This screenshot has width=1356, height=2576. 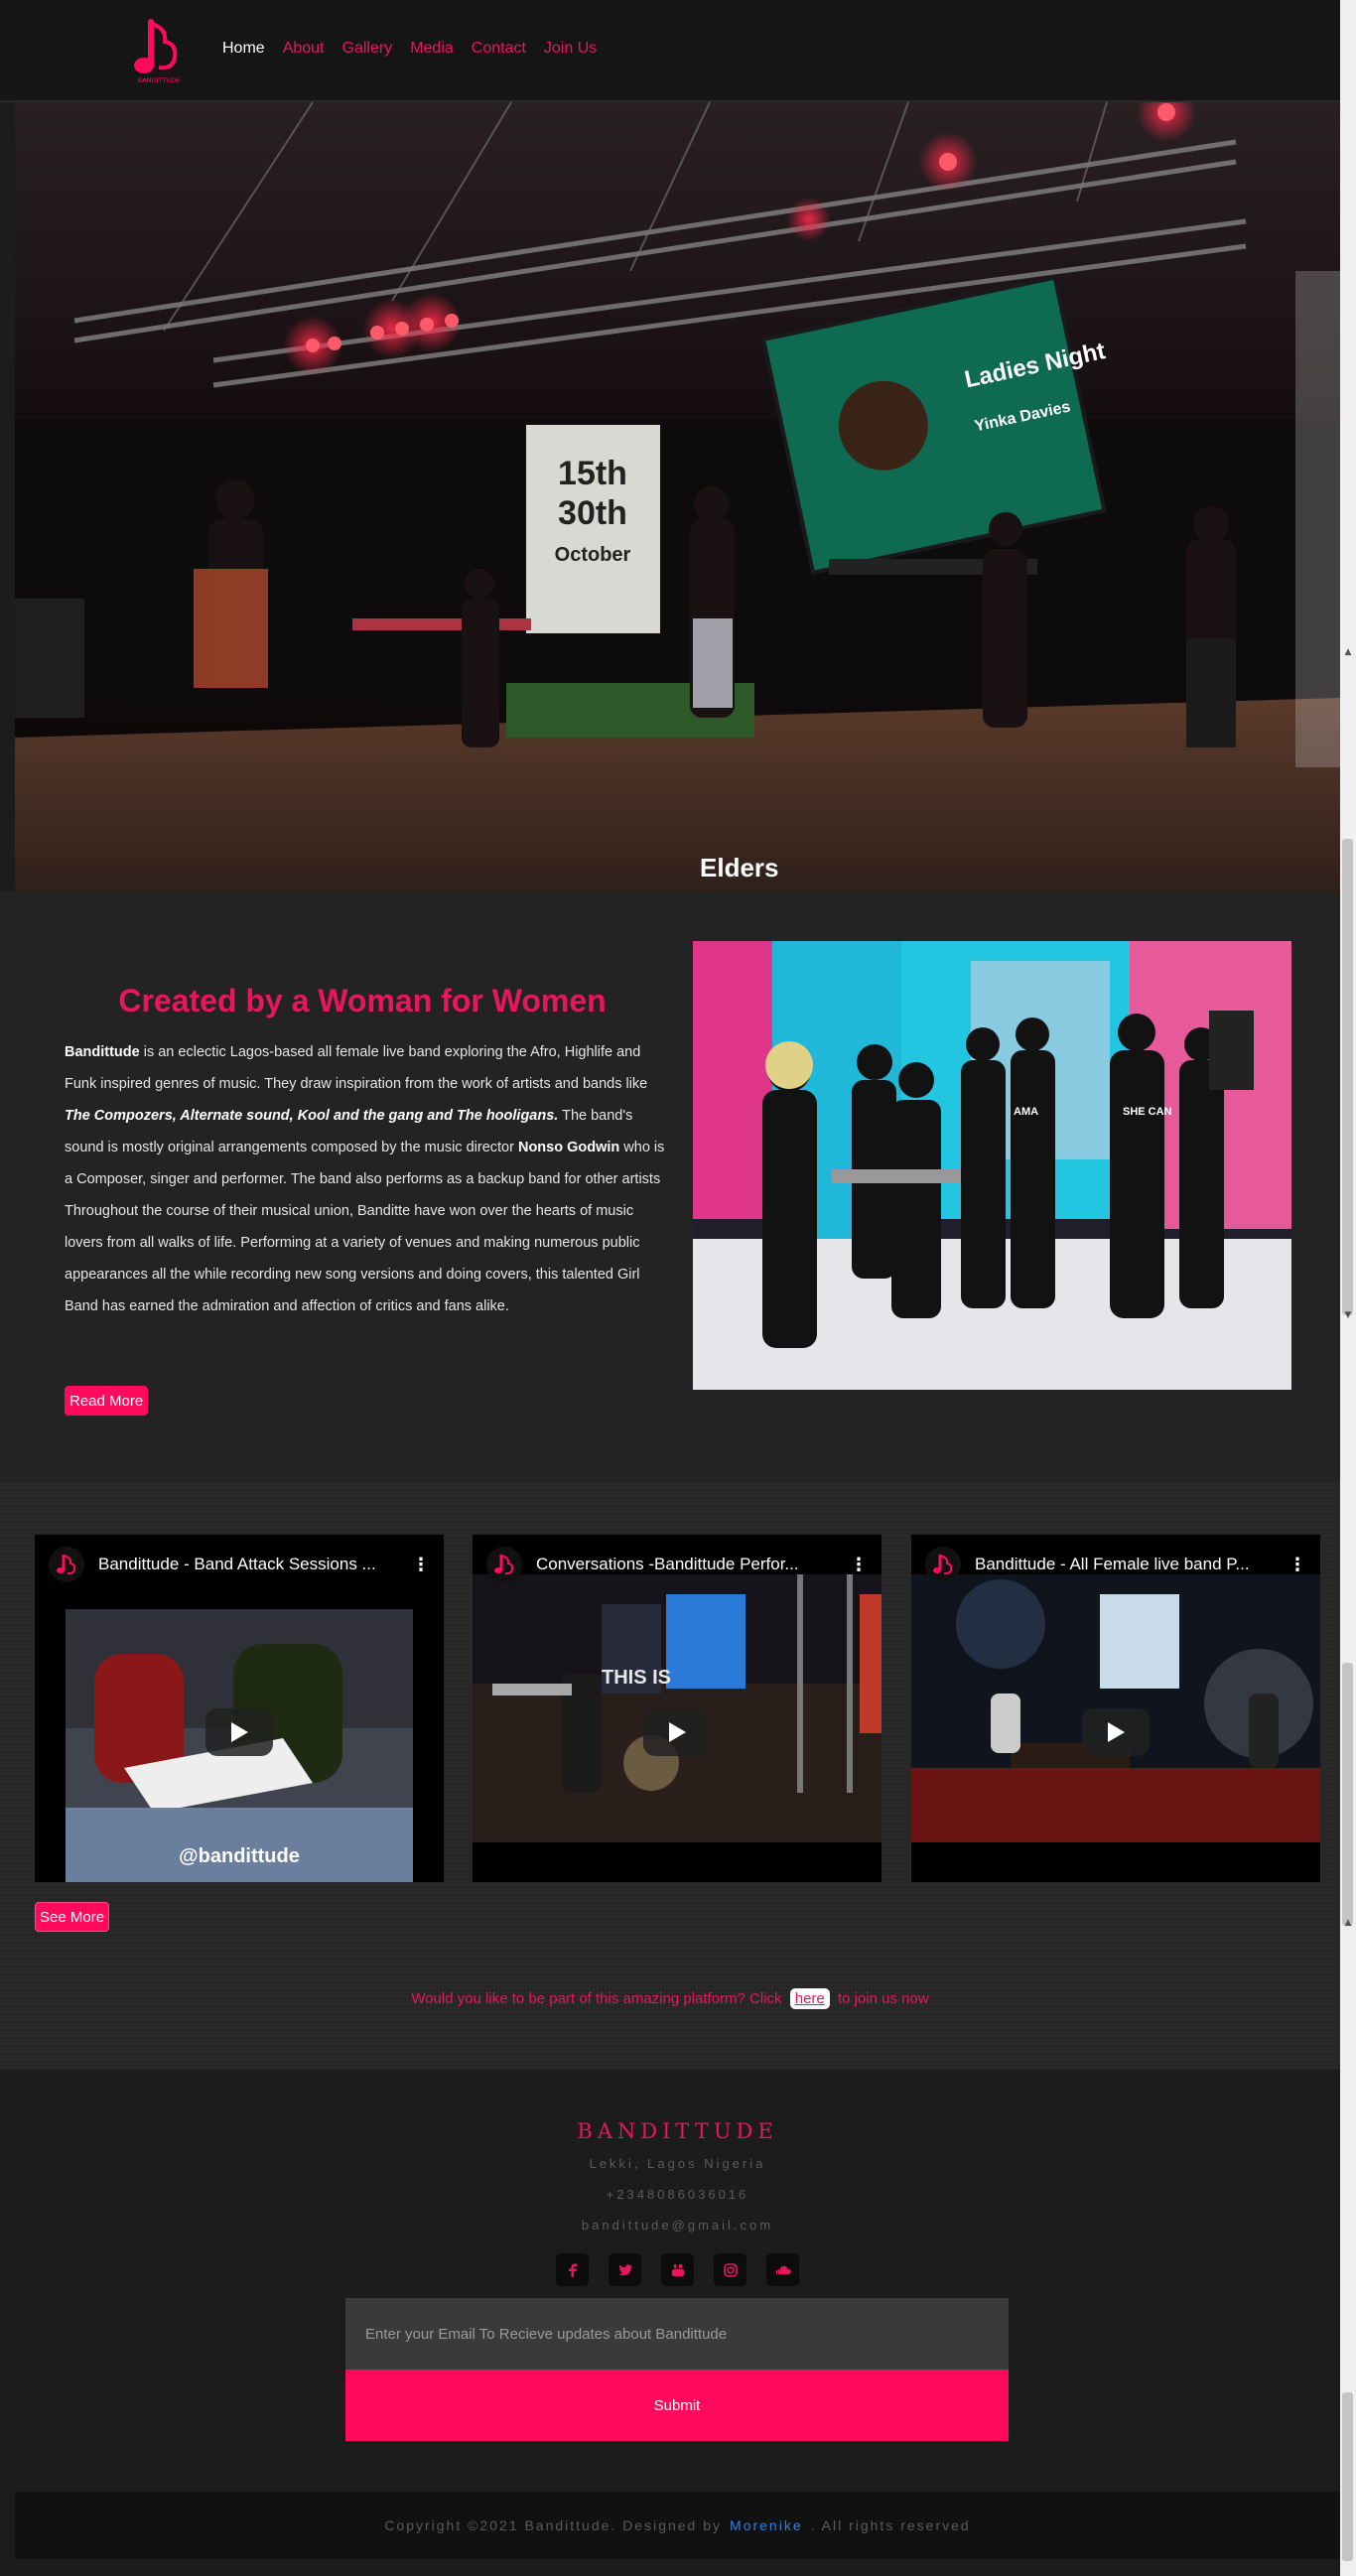 I want to click on video-header-3: Bandittude - All Female live band P... ⋮, so click(x=1116, y=1564).